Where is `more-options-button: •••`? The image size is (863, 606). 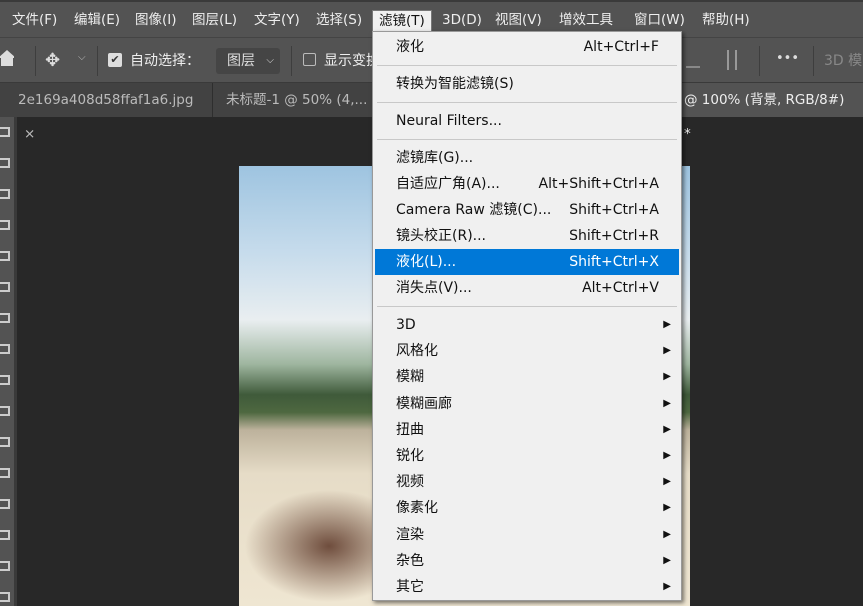 more-options-button: ••• is located at coordinates (787, 58).